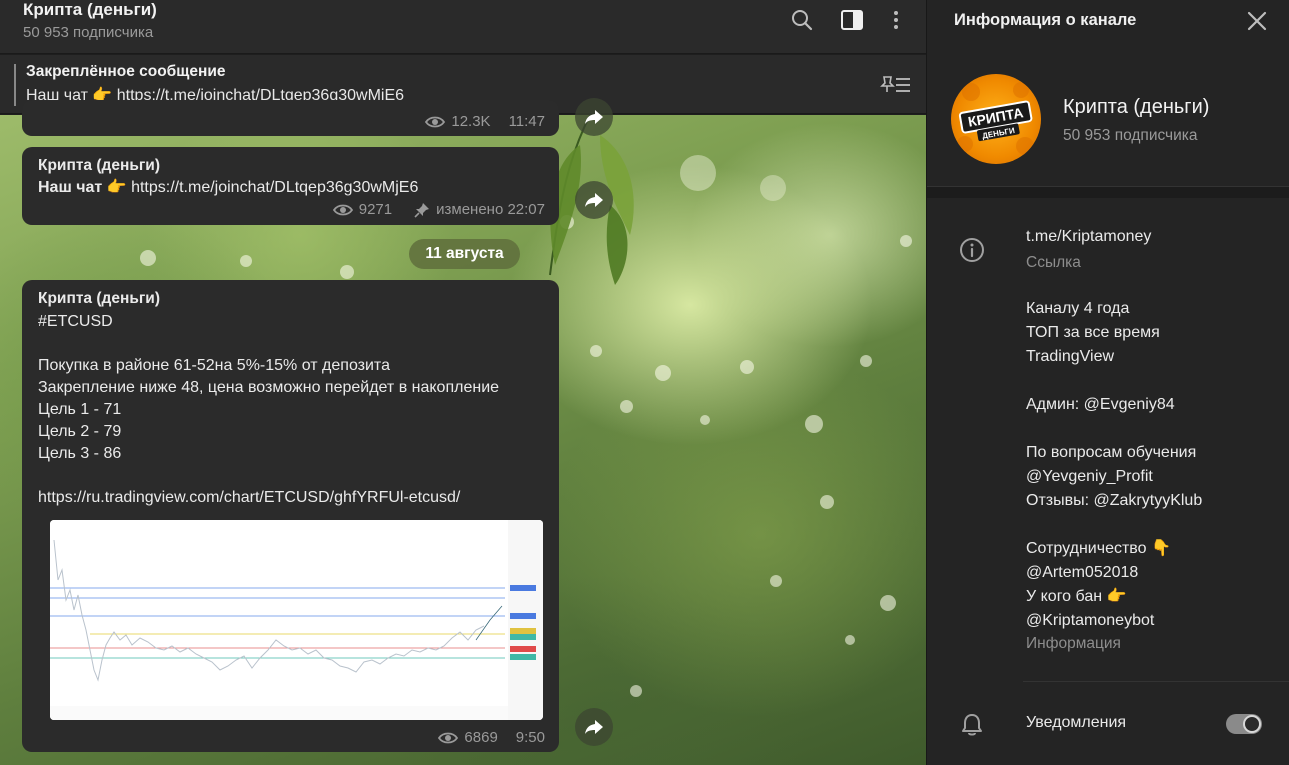 Image resolution: width=1289 pixels, height=765 pixels. What do you see at coordinates (1070, 356) in the screenshot?
I see `description-line: TradingView` at bounding box center [1070, 356].